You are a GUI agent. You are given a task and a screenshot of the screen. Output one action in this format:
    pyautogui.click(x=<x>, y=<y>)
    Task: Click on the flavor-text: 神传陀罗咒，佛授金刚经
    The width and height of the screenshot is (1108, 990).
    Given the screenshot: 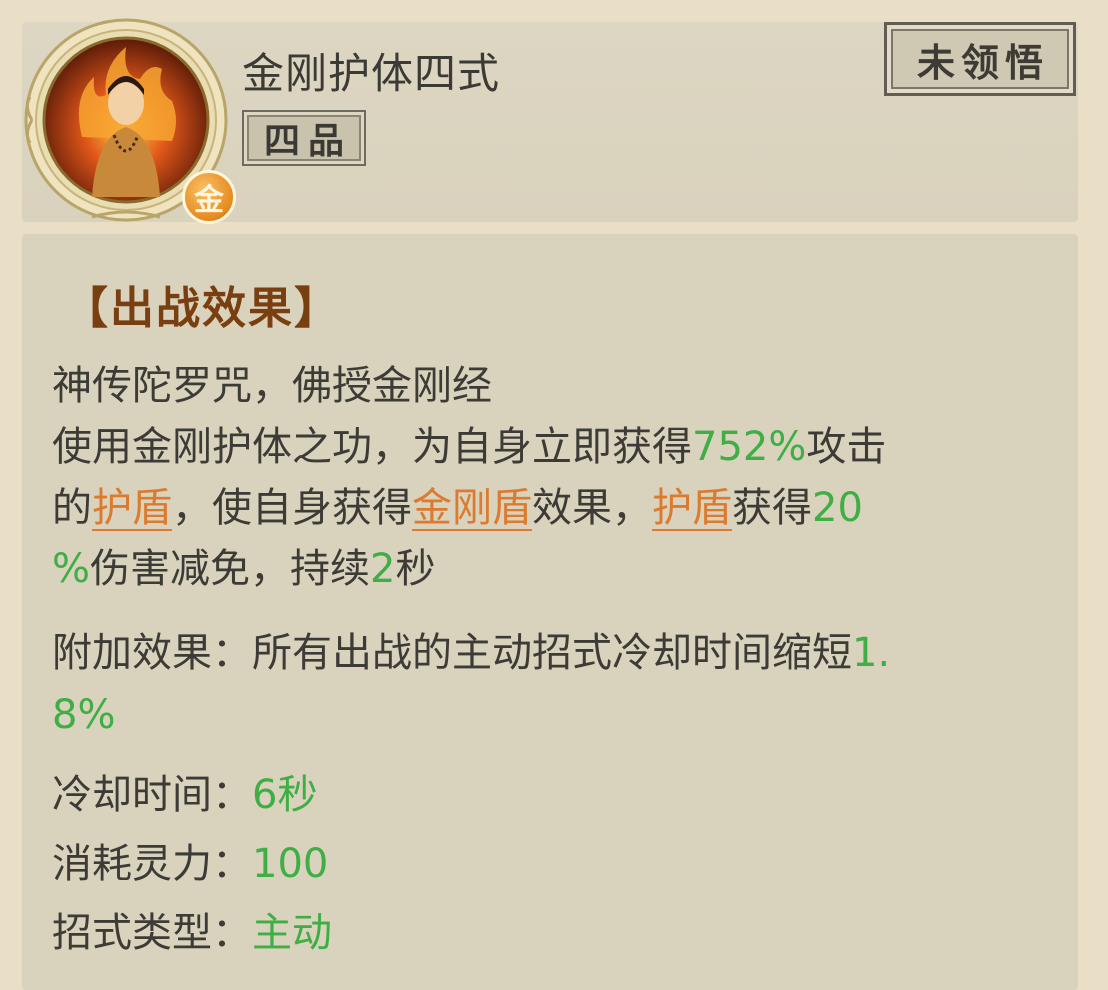 What is the action you would take?
    pyautogui.click(x=272, y=386)
    